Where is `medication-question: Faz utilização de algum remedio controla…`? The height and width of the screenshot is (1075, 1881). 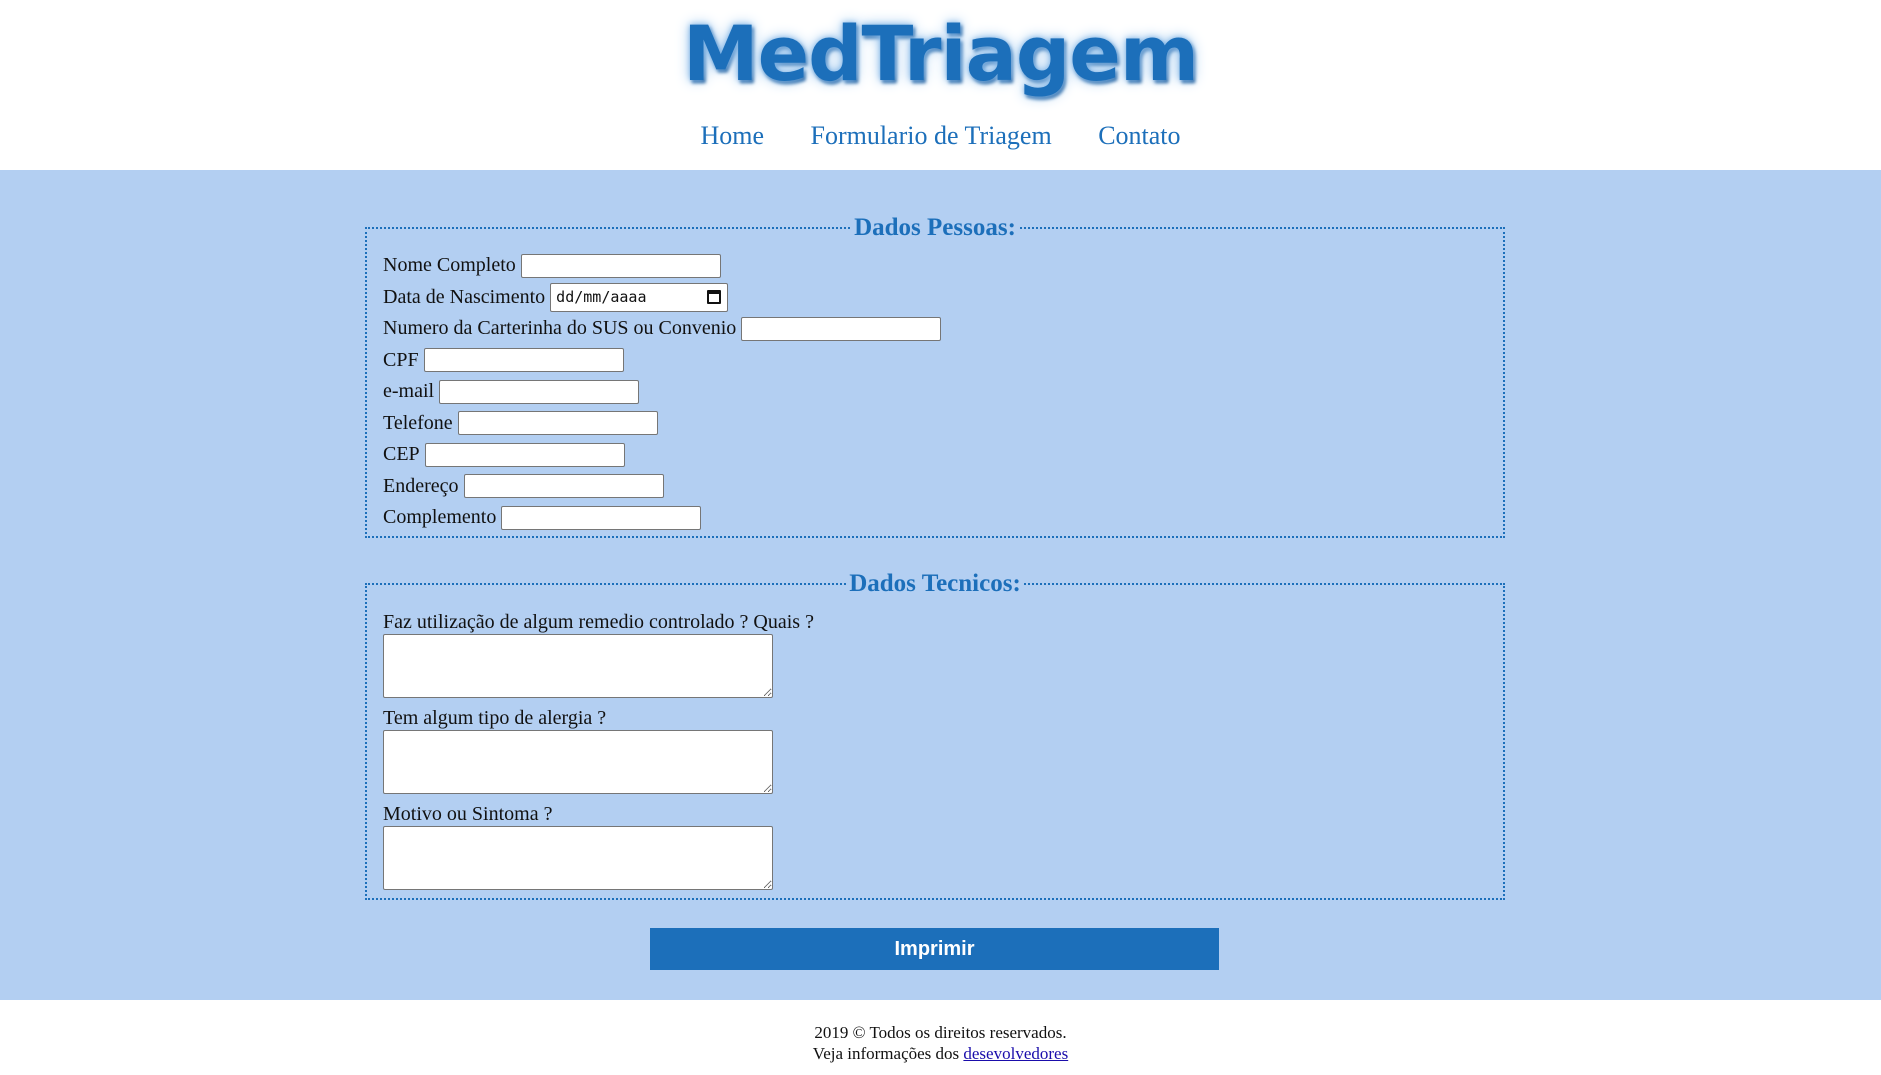 medication-question: Faz utilização de algum remedio controla… is located at coordinates (598, 622).